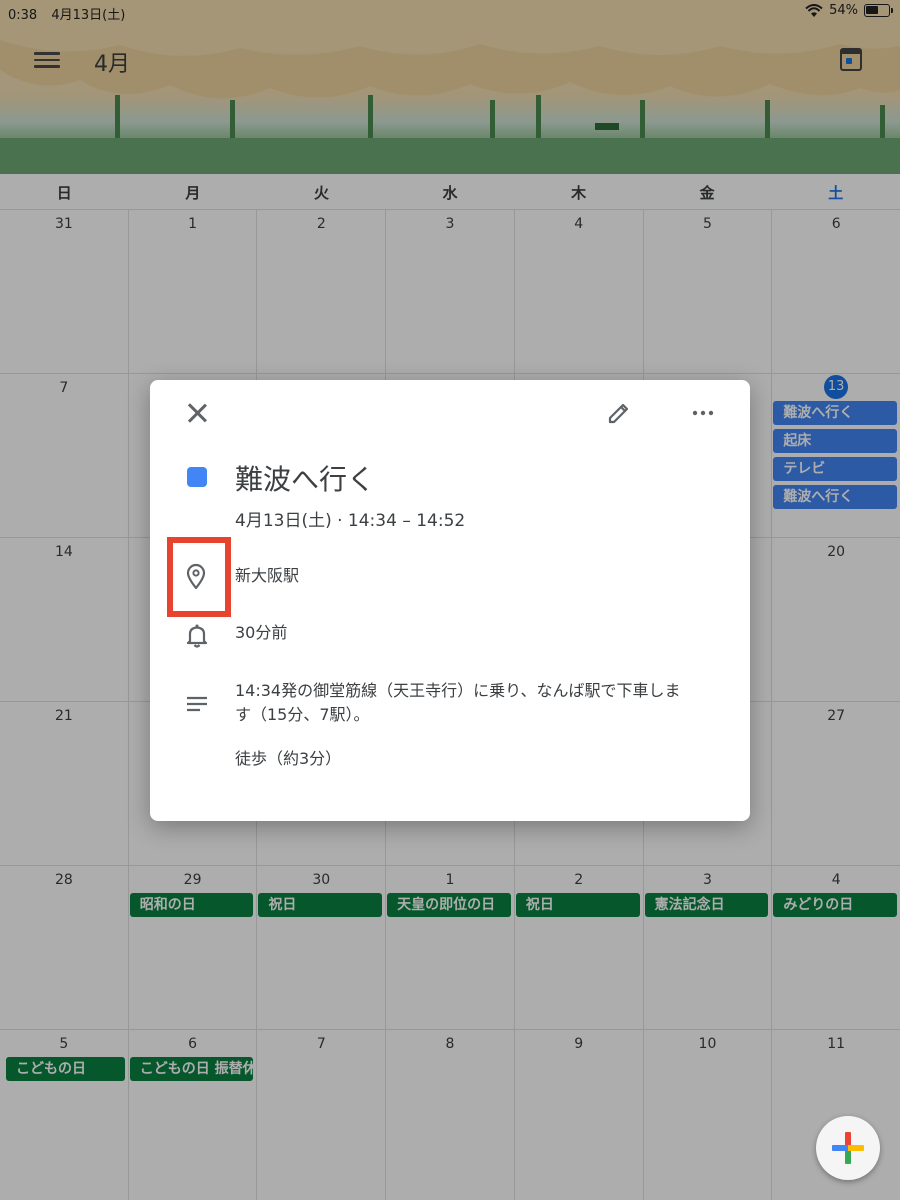 The height and width of the screenshot is (1200, 900). What do you see at coordinates (197, 413) in the screenshot?
I see `close-button` at bounding box center [197, 413].